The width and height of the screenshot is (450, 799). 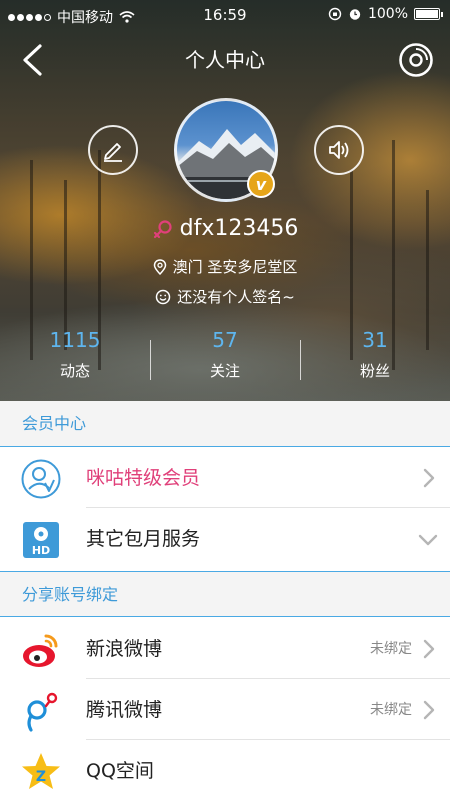 What do you see at coordinates (120, 771) in the screenshot?
I see `list-item-label: QQ空间` at bounding box center [120, 771].